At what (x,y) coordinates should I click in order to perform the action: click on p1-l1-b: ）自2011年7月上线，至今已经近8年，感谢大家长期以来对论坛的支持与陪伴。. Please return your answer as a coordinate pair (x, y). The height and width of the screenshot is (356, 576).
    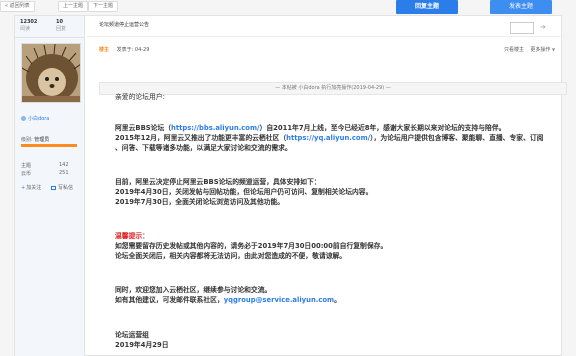
    Looking at the image, I should click on (382, 128).